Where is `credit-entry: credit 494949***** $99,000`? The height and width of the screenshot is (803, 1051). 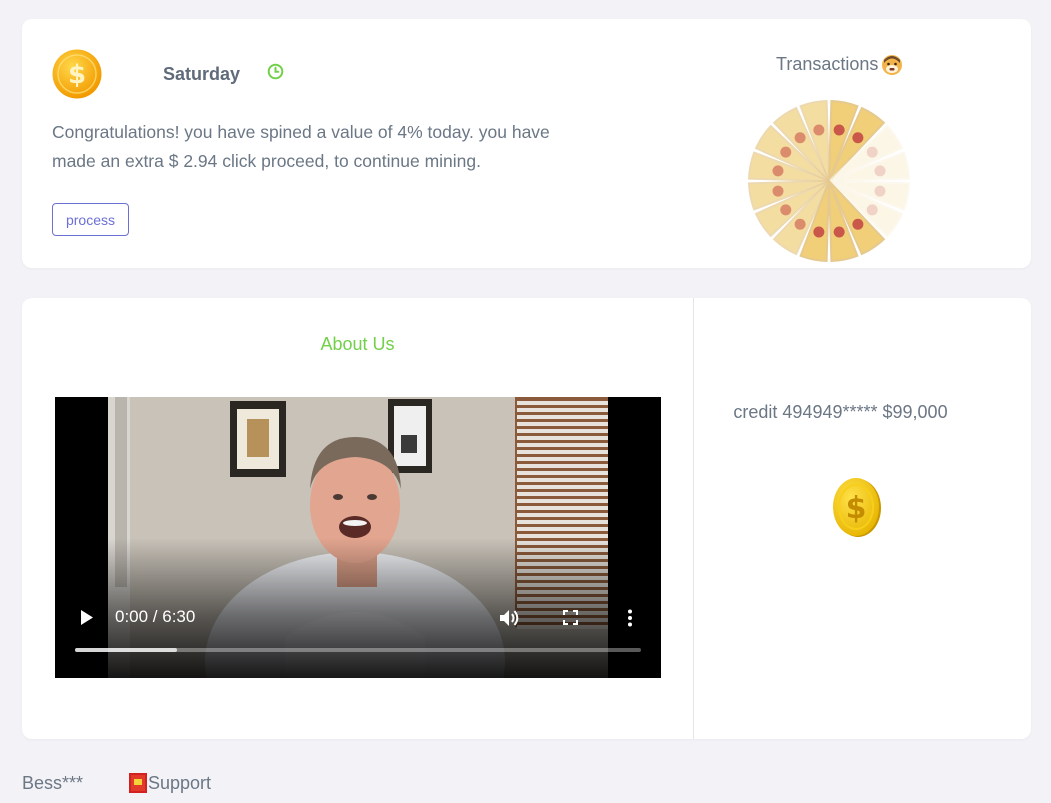 credit-entry: credit 494949***** $99,000 is located at coordinates (840, 412).